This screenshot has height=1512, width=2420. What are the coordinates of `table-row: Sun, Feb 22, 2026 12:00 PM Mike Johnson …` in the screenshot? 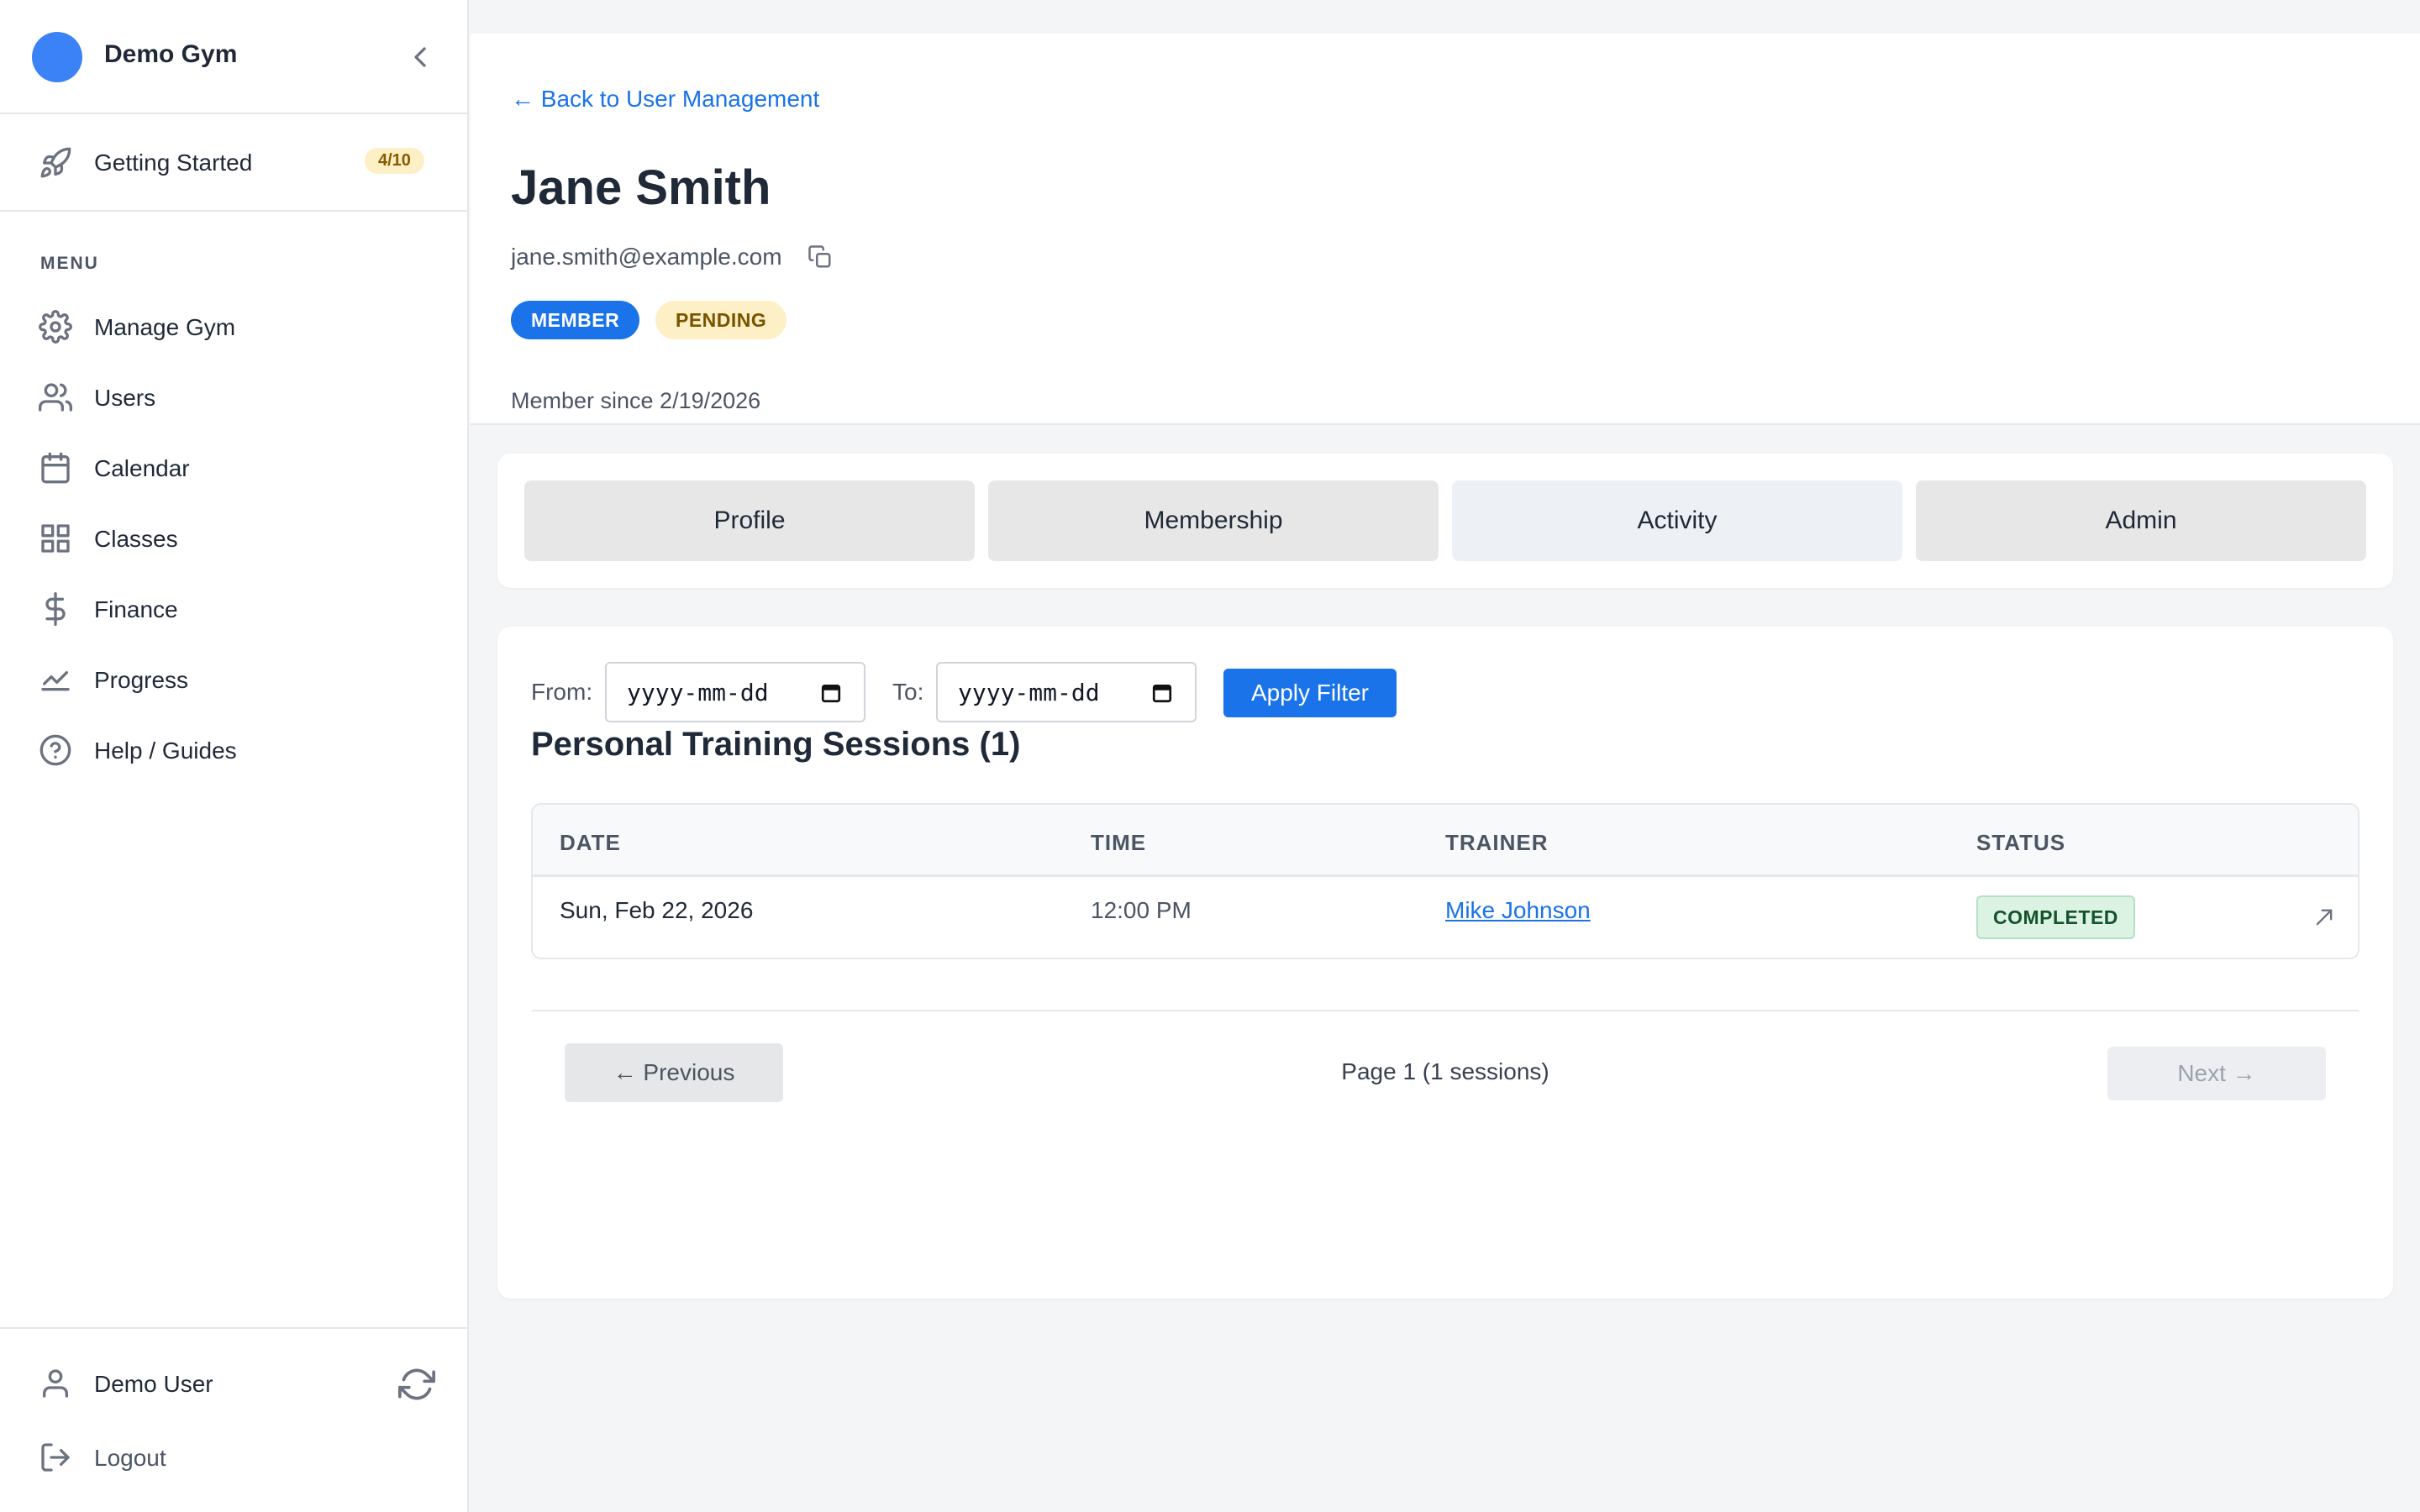 It's located at (1445, 917).